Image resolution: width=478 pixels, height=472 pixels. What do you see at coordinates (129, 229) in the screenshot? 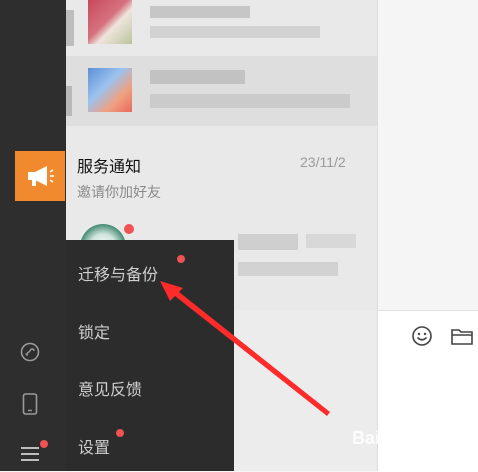
I see `unread-dot` at bounding box center [129, 229].